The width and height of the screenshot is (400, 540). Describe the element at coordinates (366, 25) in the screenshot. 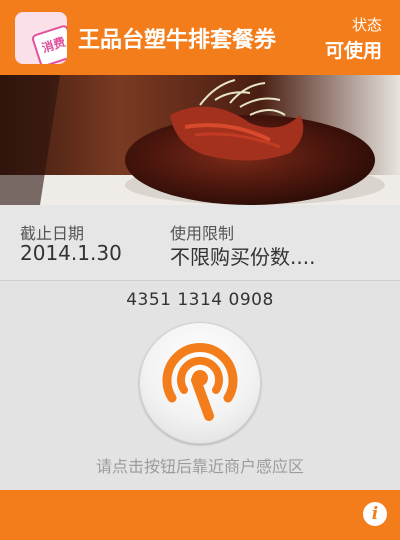

I see `status-label: 状态` at that location.